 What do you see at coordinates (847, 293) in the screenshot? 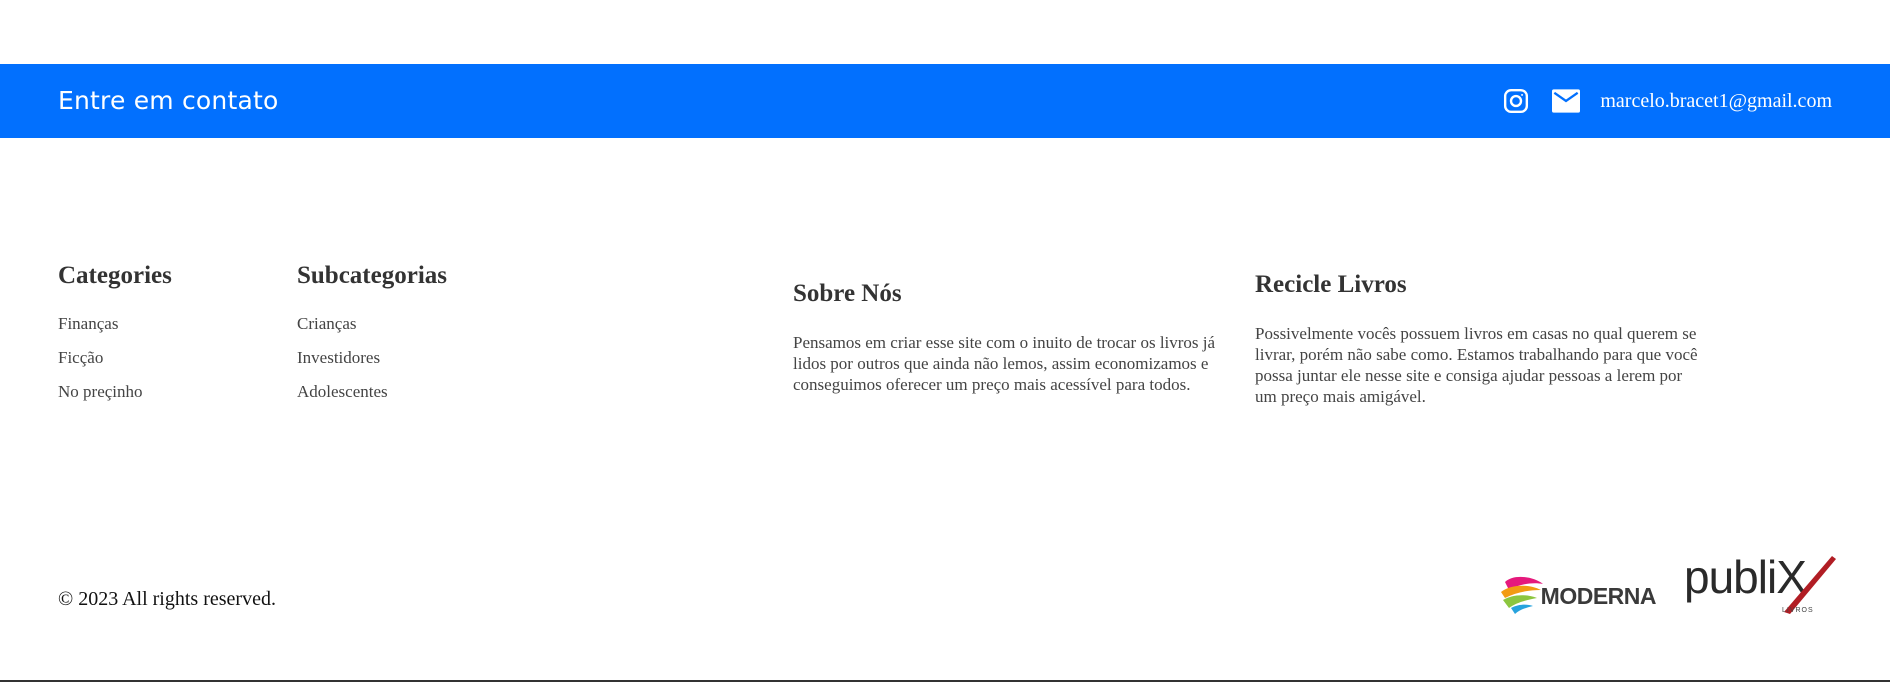
I see `about-title: Sobre Nós` at bounding box center [847, 293].